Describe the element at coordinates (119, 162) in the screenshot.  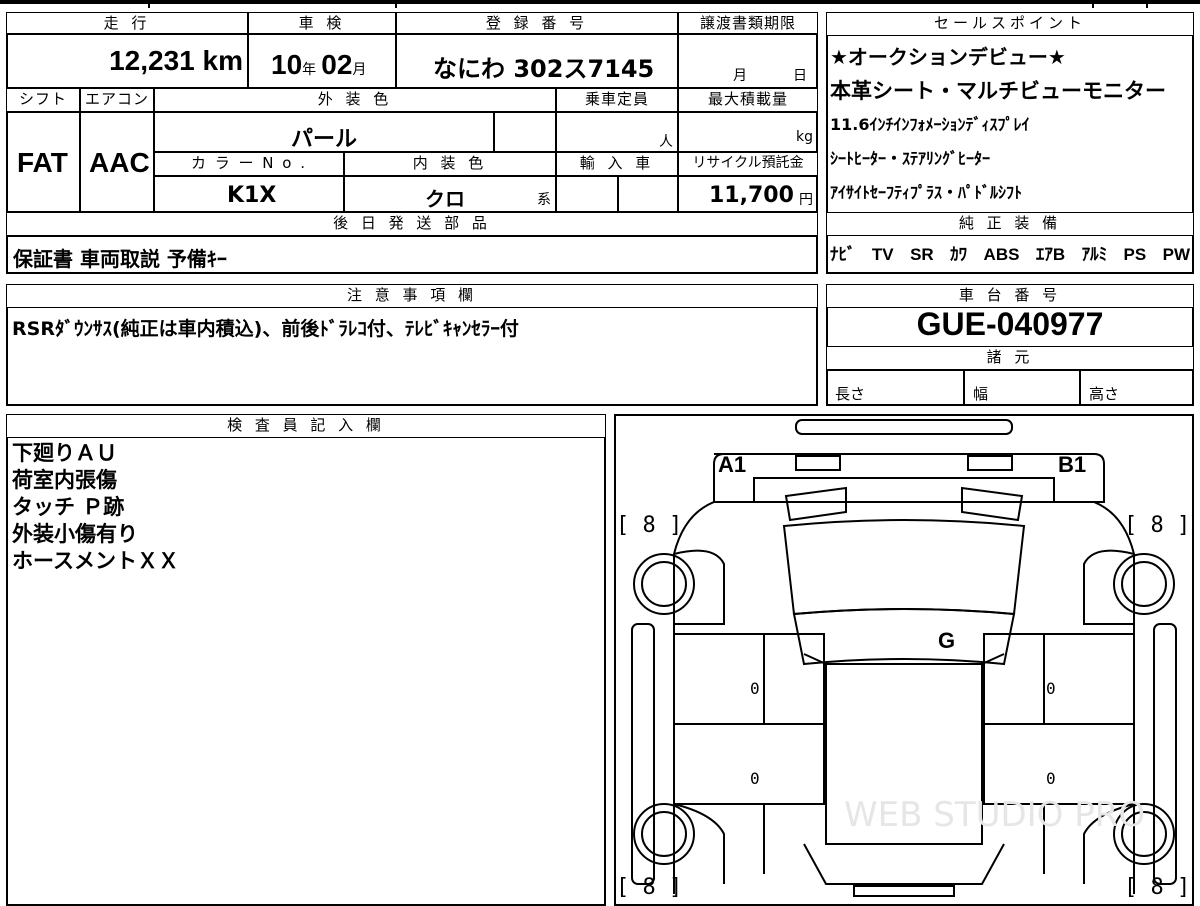
I see `aircon-value: AAC` at that location.